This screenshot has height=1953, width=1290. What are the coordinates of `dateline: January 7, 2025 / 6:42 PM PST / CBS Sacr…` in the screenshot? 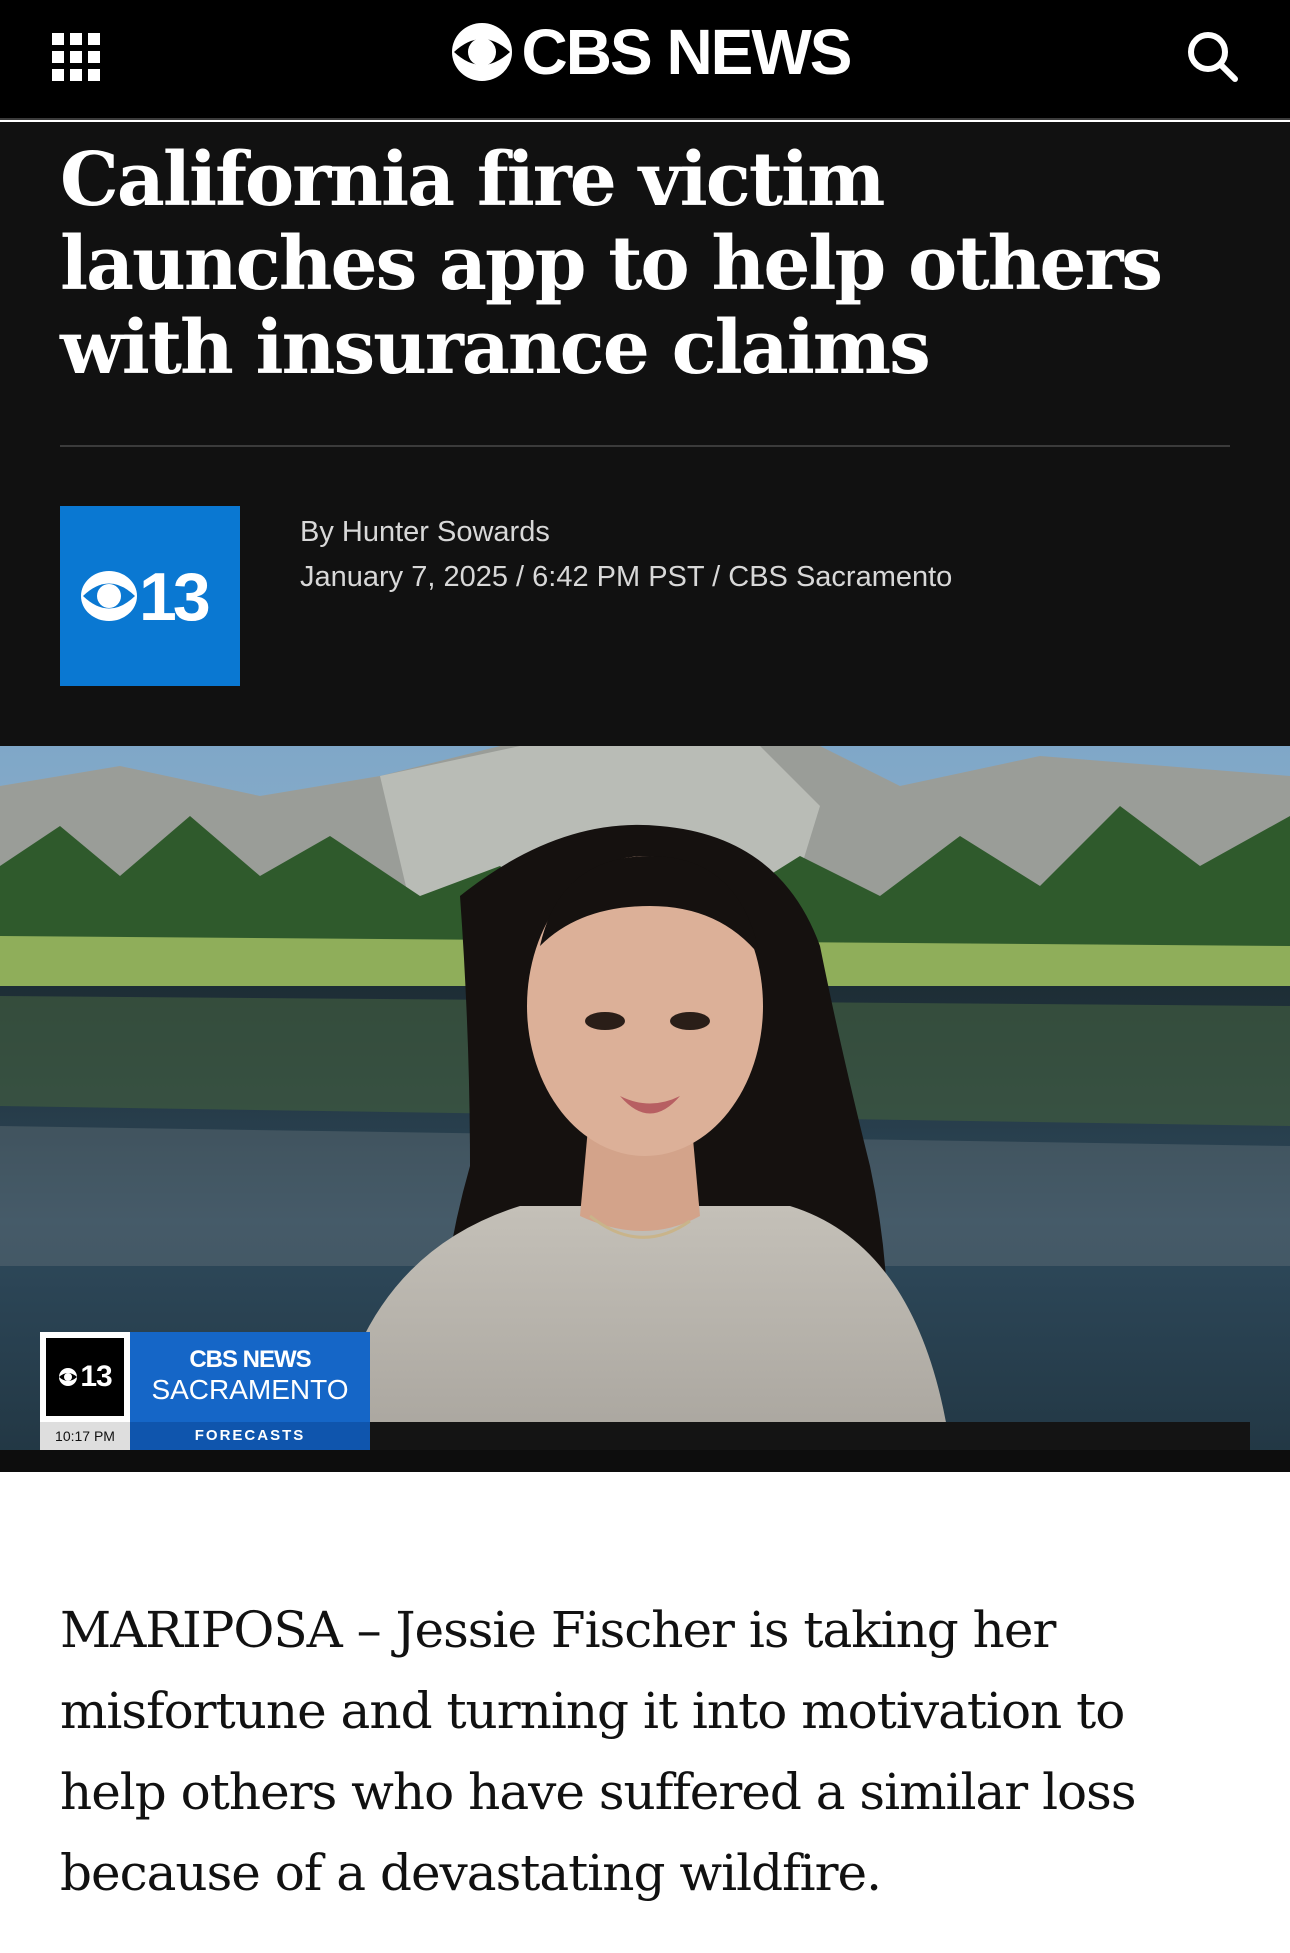 It's located at (626, 577).